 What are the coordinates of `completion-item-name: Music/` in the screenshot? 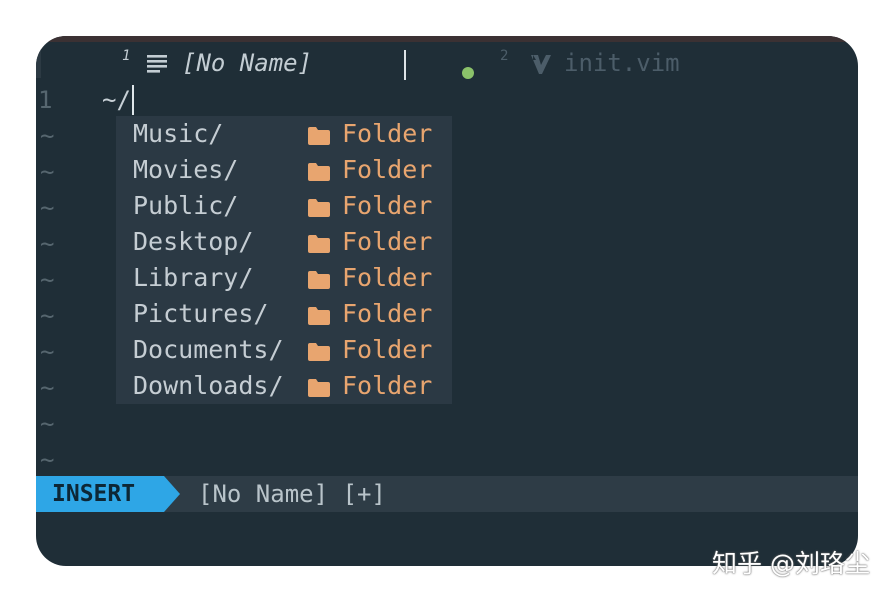 It's located at (178, 133).